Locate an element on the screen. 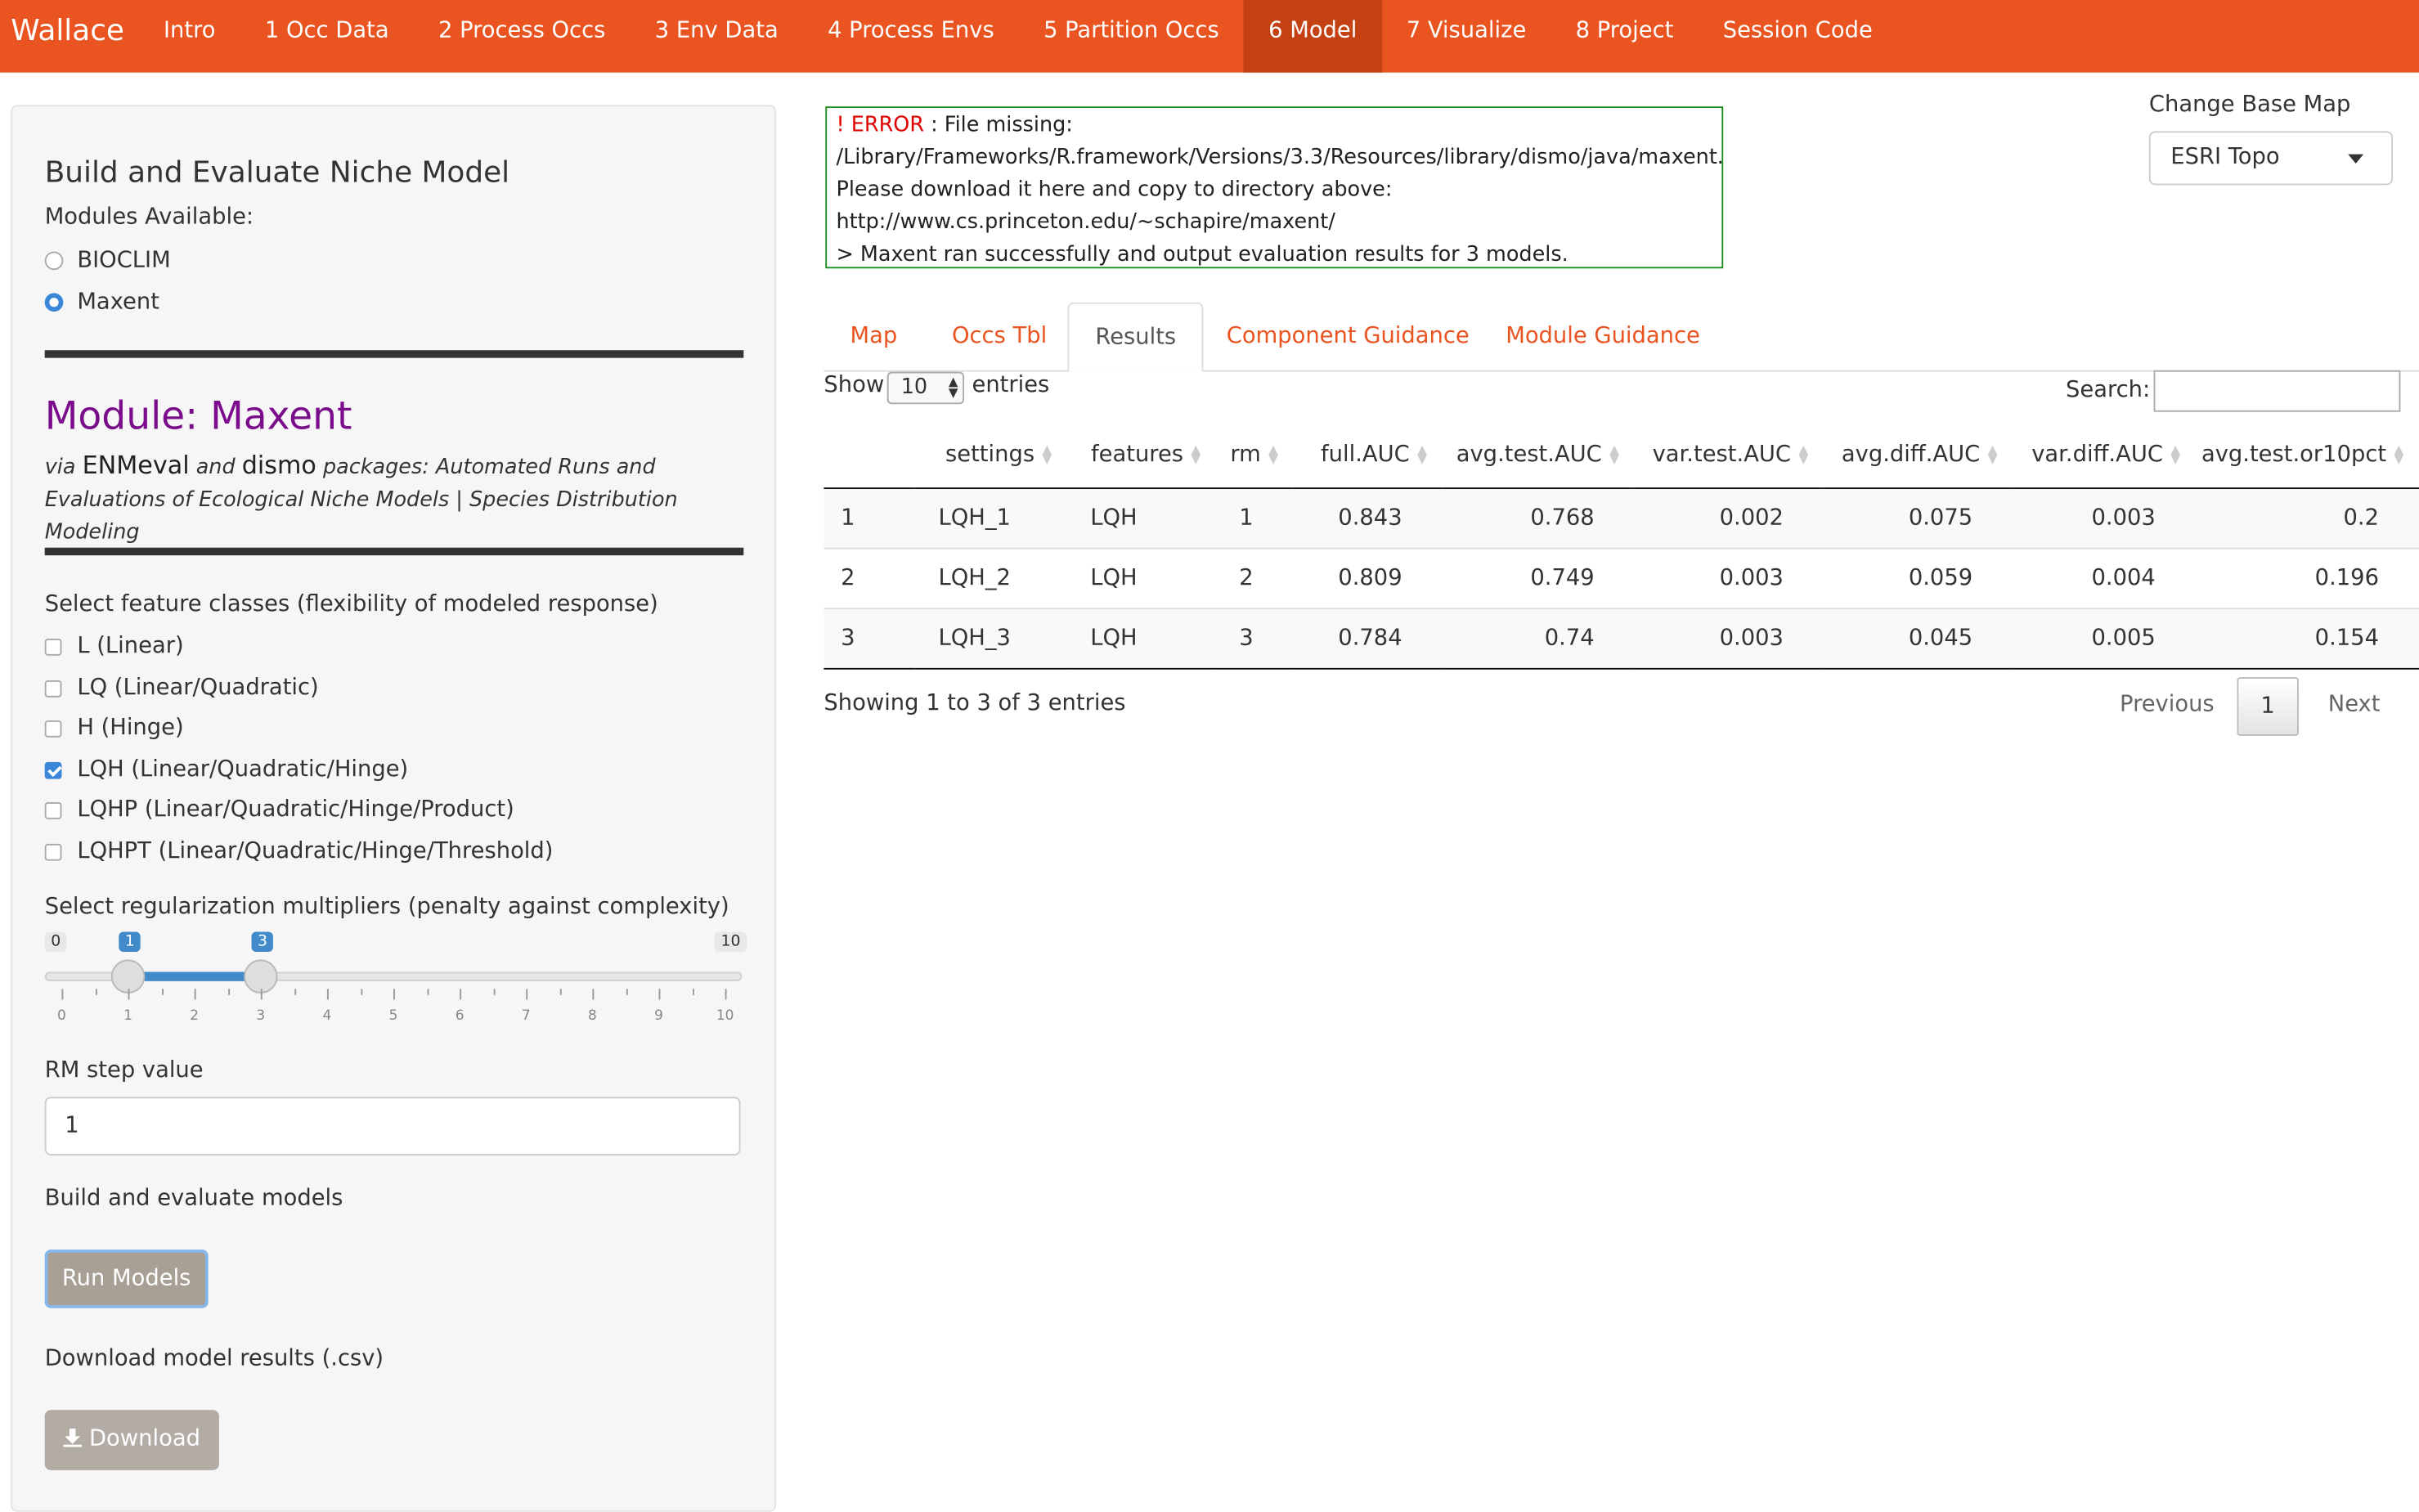 The image size is (2419, 1512). slider-tick-label: 10 is located at coordinates (725, 1017).